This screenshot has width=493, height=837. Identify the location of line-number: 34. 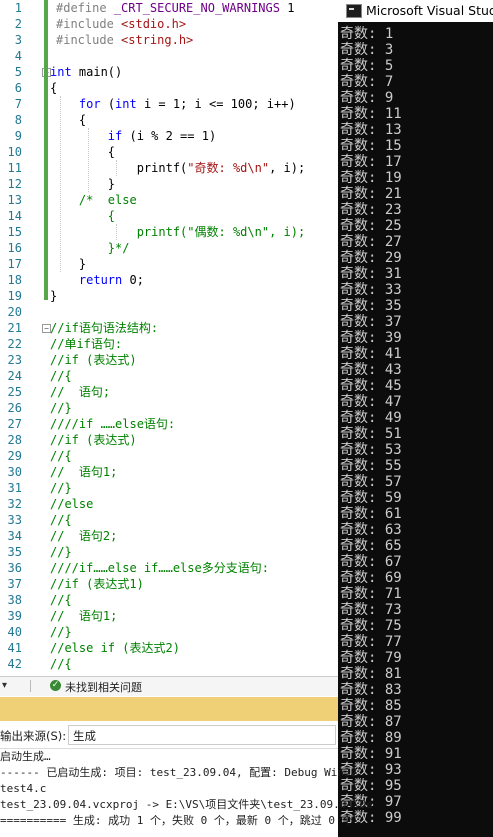
(14, 536).